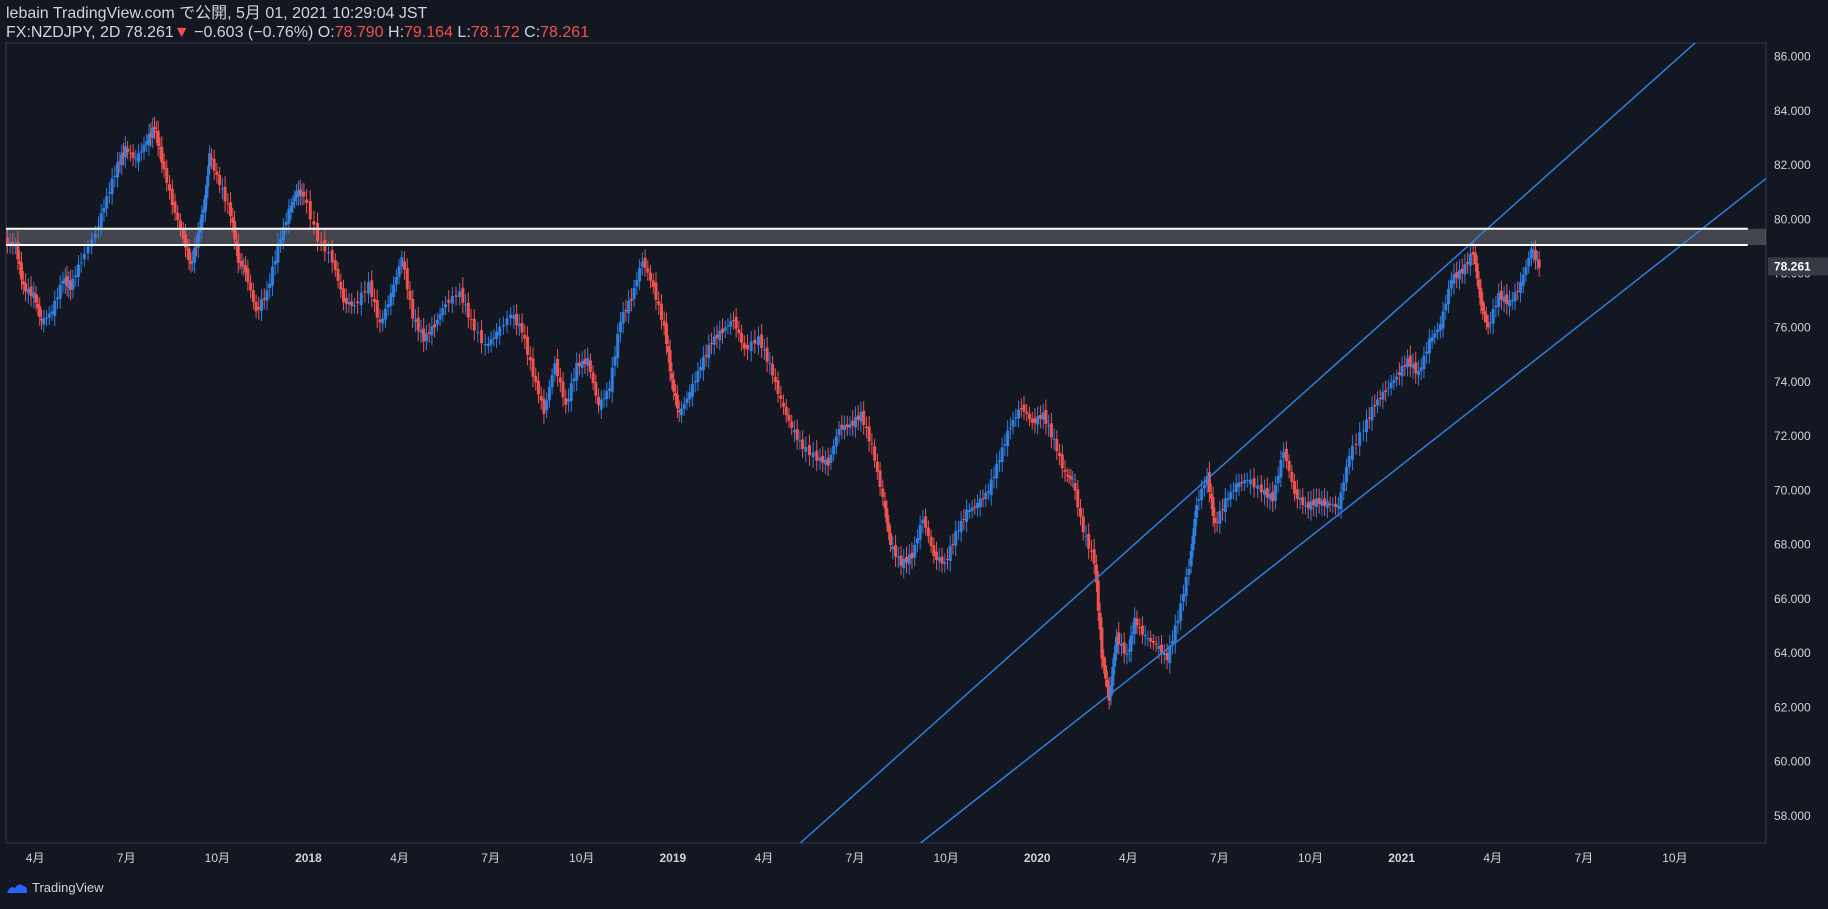 This screenshot has height=909, width=1828. What do you see at coordinates (1792, 219) in the screenshot?
I see `y-tick-label: 80.000` at bounding box center [1792, 219].